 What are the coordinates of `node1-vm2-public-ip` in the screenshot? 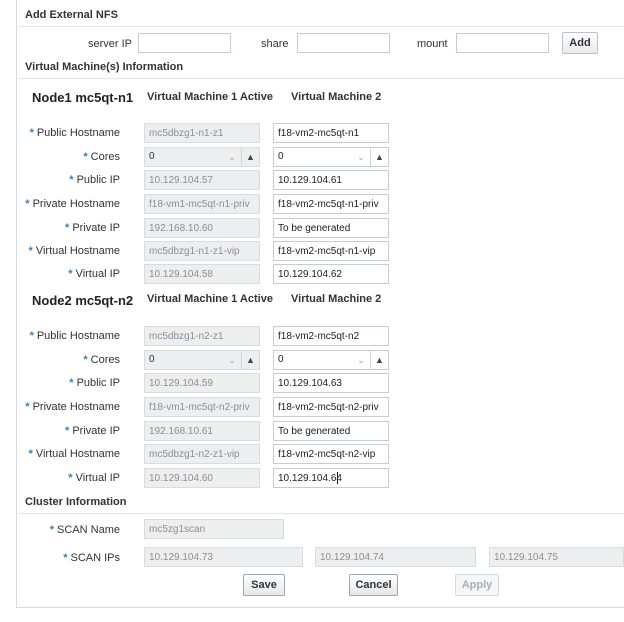 It's located at (331, 180).